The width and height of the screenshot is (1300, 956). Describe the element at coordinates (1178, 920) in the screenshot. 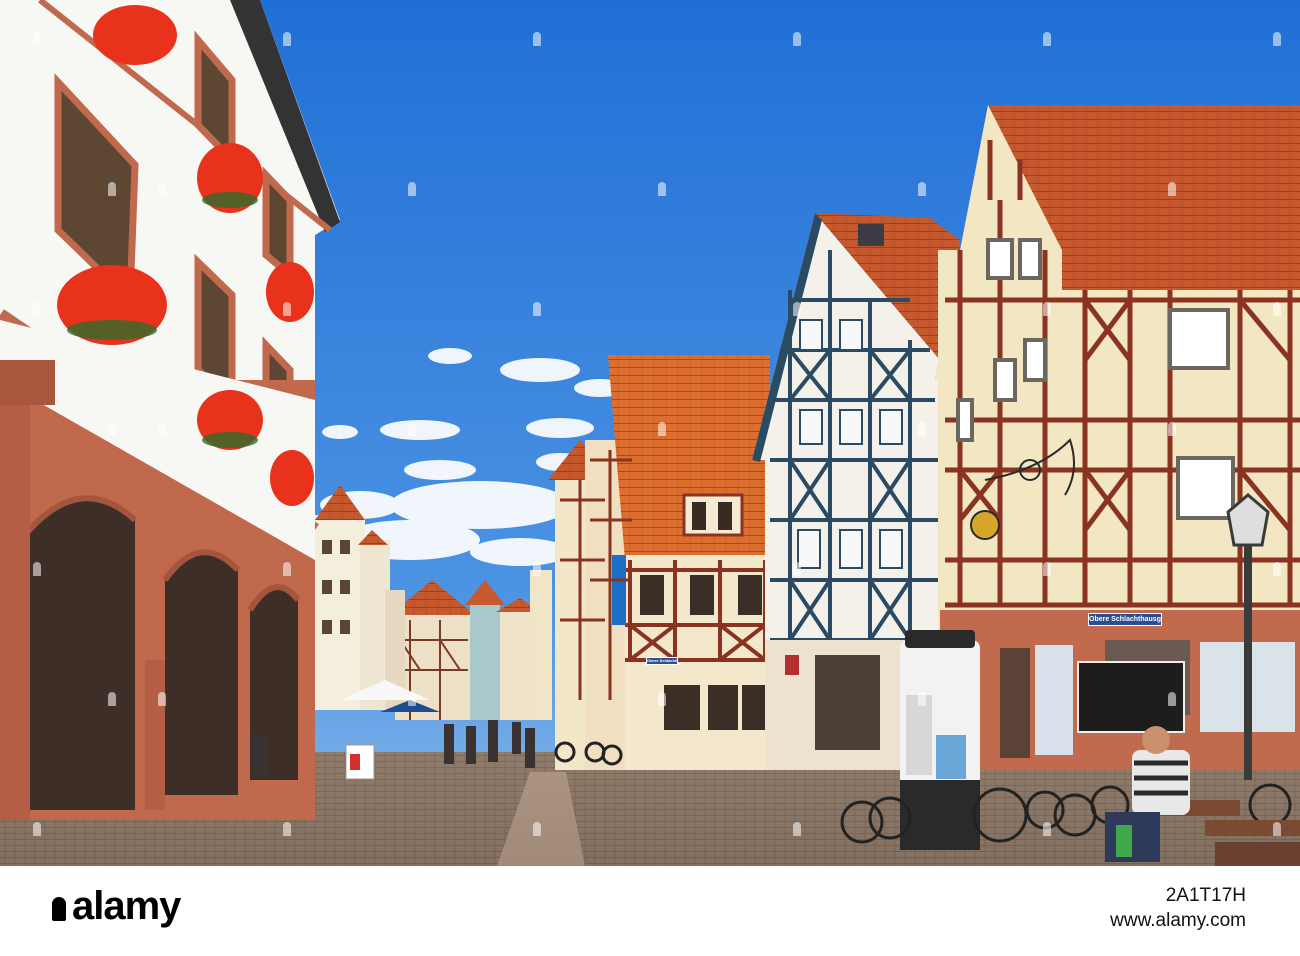

I see `site-url: www.alamy.com` at that location.